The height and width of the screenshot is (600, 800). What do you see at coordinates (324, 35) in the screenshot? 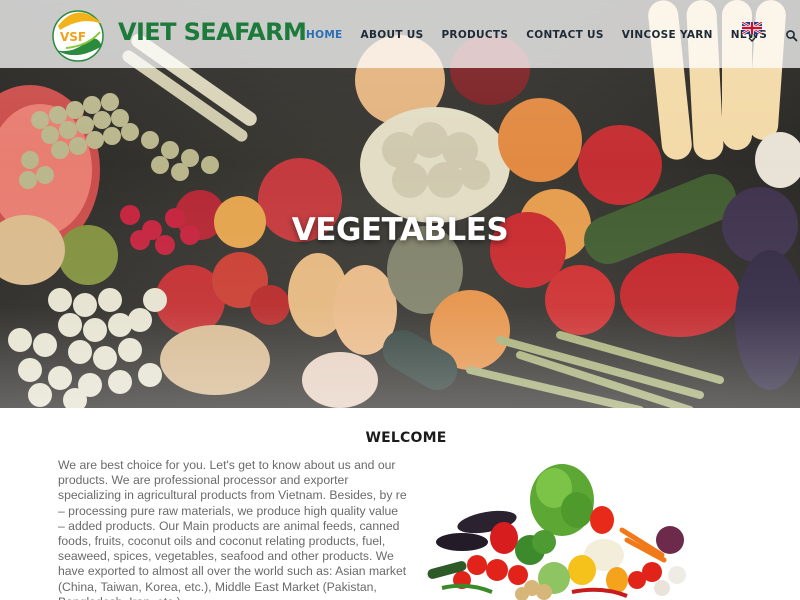
I see `nav-home: HOME` at bounding box center [324, 35].